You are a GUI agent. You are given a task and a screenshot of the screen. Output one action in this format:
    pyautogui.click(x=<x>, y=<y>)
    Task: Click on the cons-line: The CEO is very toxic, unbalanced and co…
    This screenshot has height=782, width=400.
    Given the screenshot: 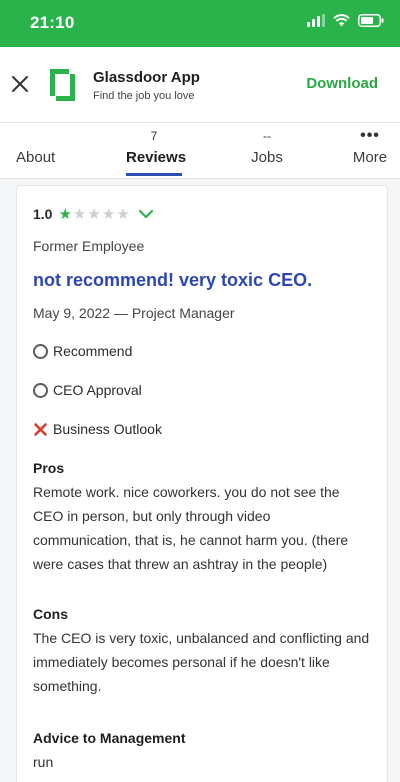 What is the action you would take?
    pyautogui.click(x=201, y=638)
    